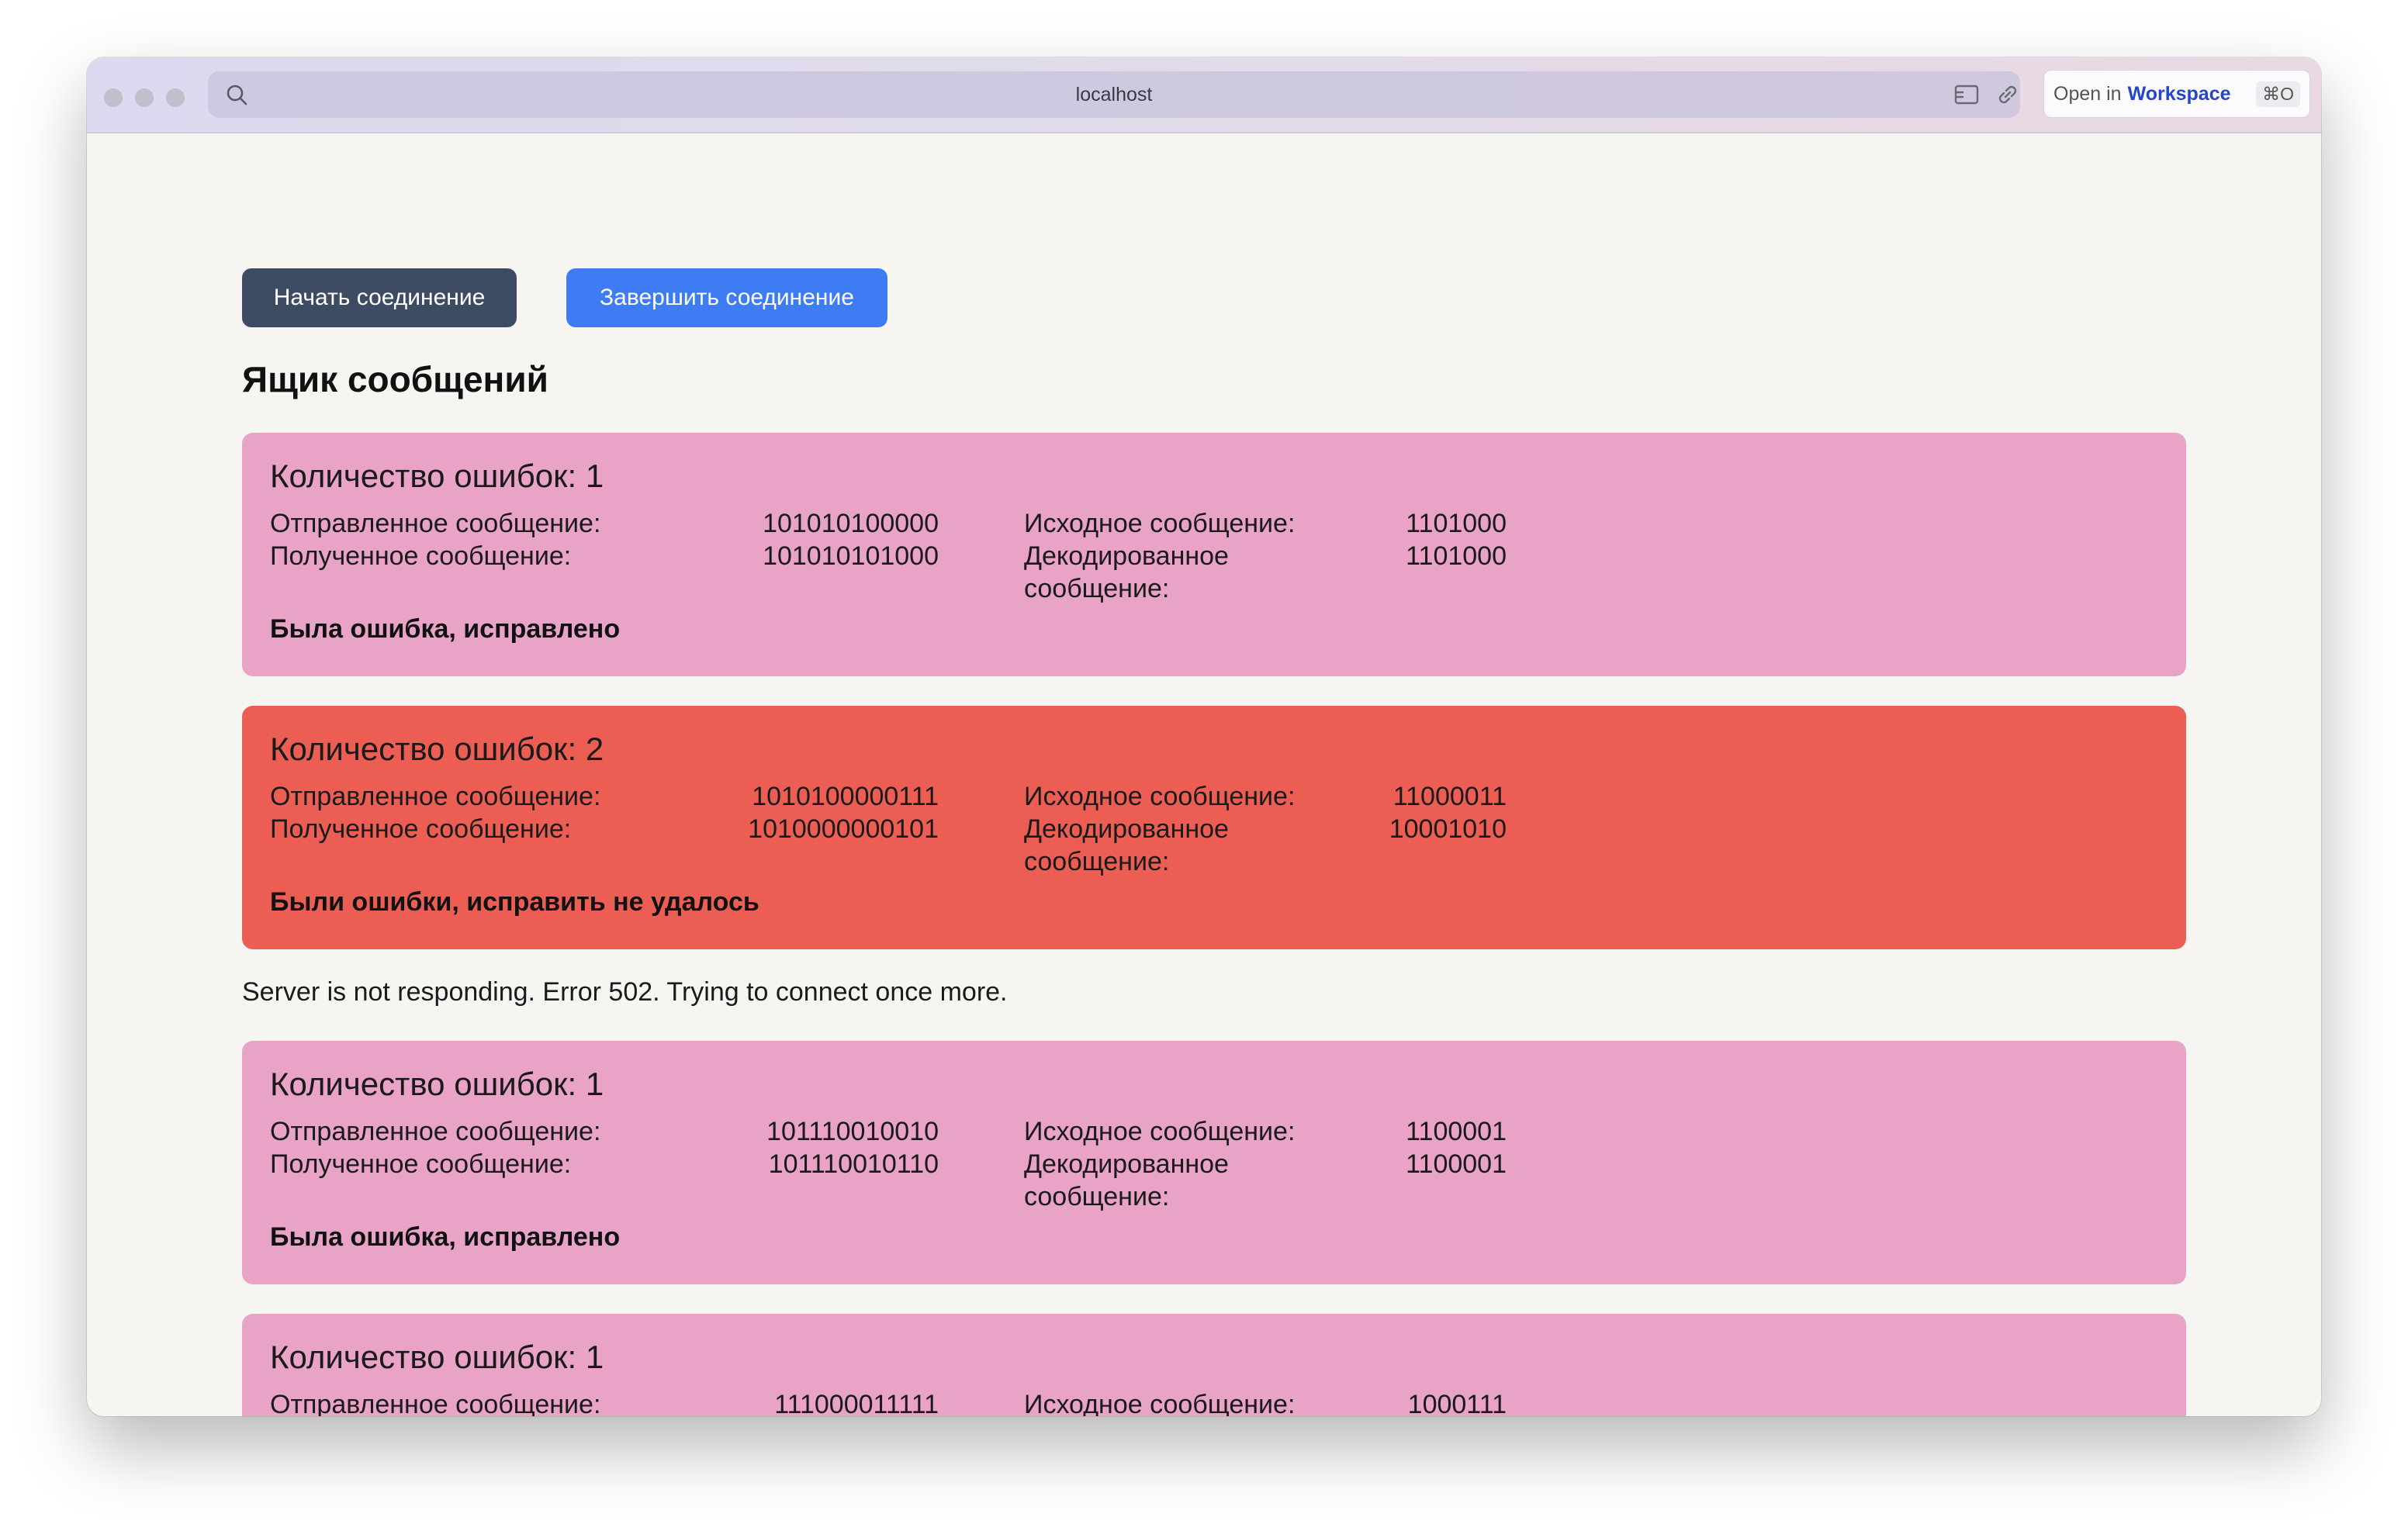 The width and height of the screenshot is (2408, 1531). Describe the element at coordinates (1457, 1164) in the screenshot. I see `decoded-value: 1100001` at that location.